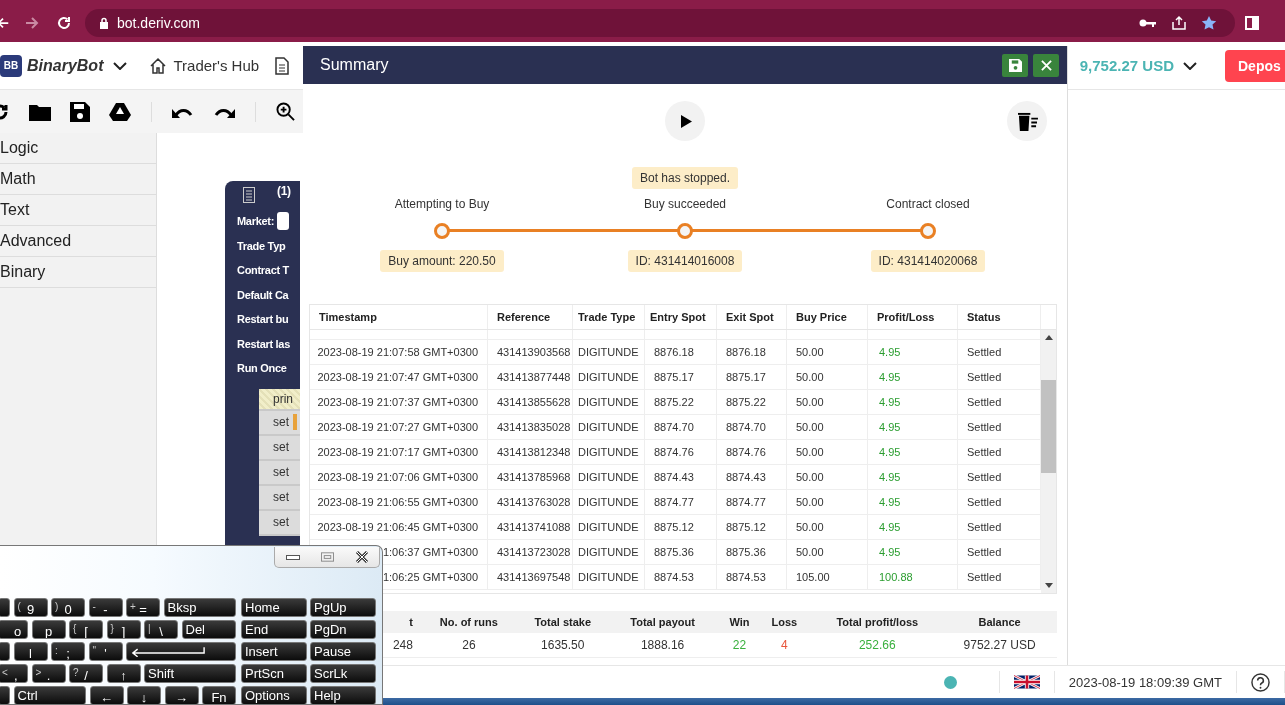  I want to click on keyboard-key: { [, so click(86, 629).